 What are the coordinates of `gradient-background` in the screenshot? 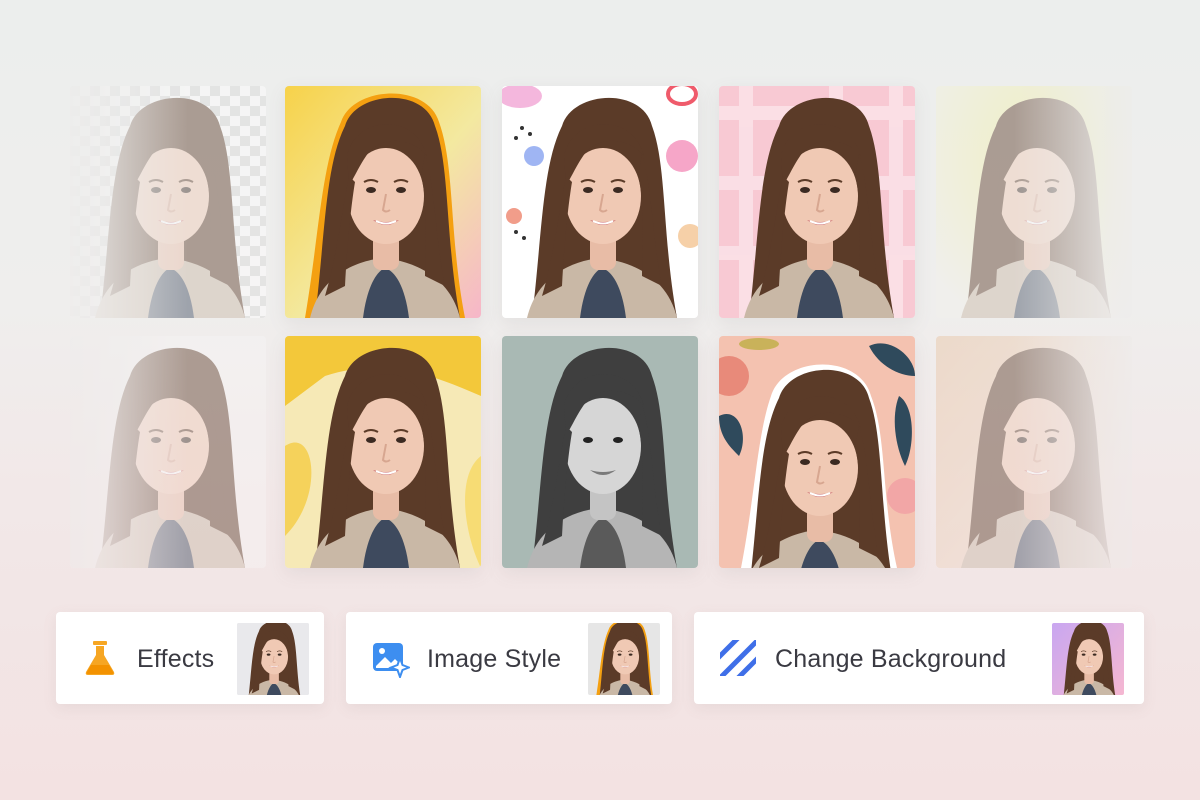 It's located at (383, 202).